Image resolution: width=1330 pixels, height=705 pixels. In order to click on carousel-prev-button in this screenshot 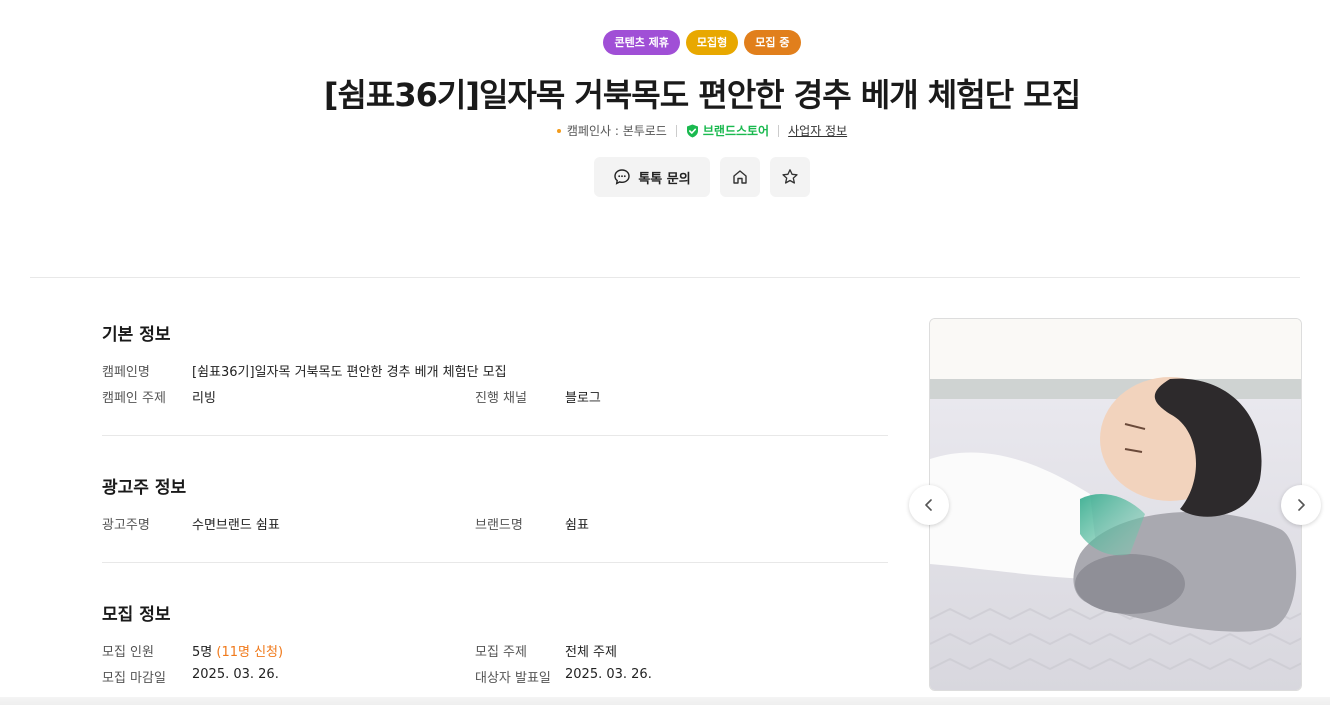, I will do `click(929, 505)`.